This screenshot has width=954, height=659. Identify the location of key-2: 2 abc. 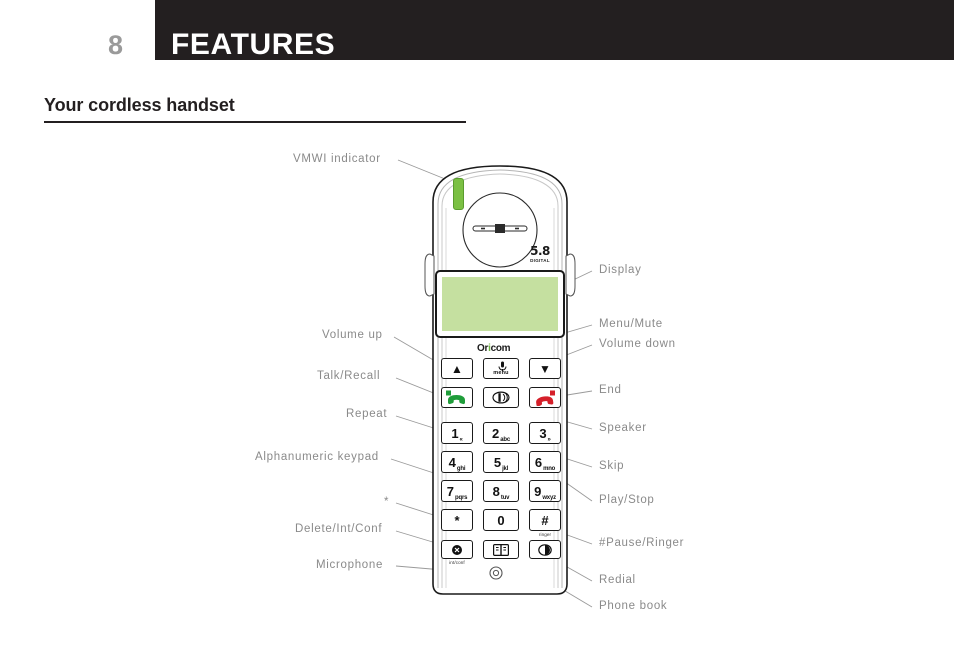
(501, 433).